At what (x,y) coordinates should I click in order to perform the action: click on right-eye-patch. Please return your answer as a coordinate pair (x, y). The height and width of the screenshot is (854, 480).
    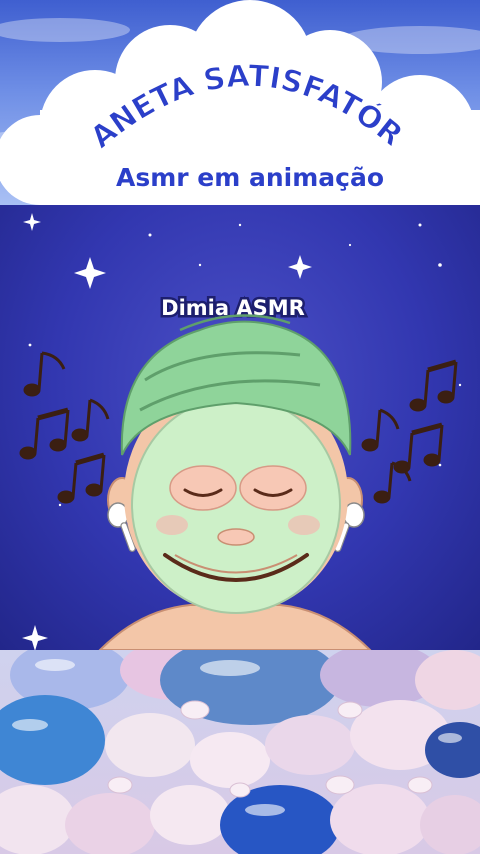
    Looking at the image, I should click on (273, 488).